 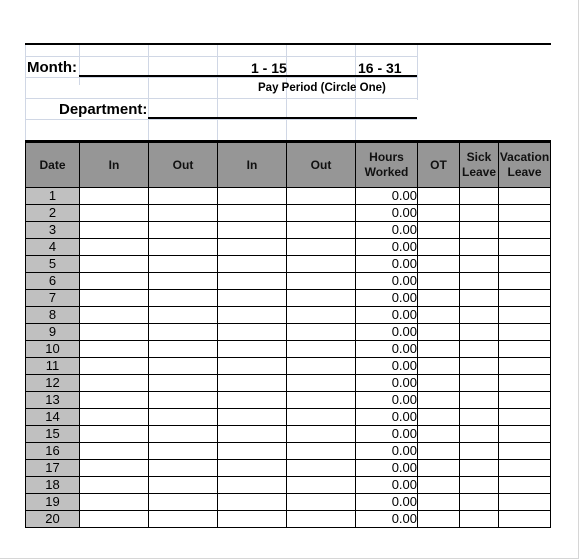 I want to click on period-option-2: 16 - 31, so click(x=380, y=68).